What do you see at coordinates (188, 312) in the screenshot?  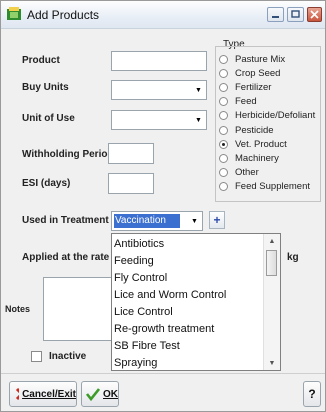 I see `dropdown-list-item: Lice Control` at bounding box center [188, 312].